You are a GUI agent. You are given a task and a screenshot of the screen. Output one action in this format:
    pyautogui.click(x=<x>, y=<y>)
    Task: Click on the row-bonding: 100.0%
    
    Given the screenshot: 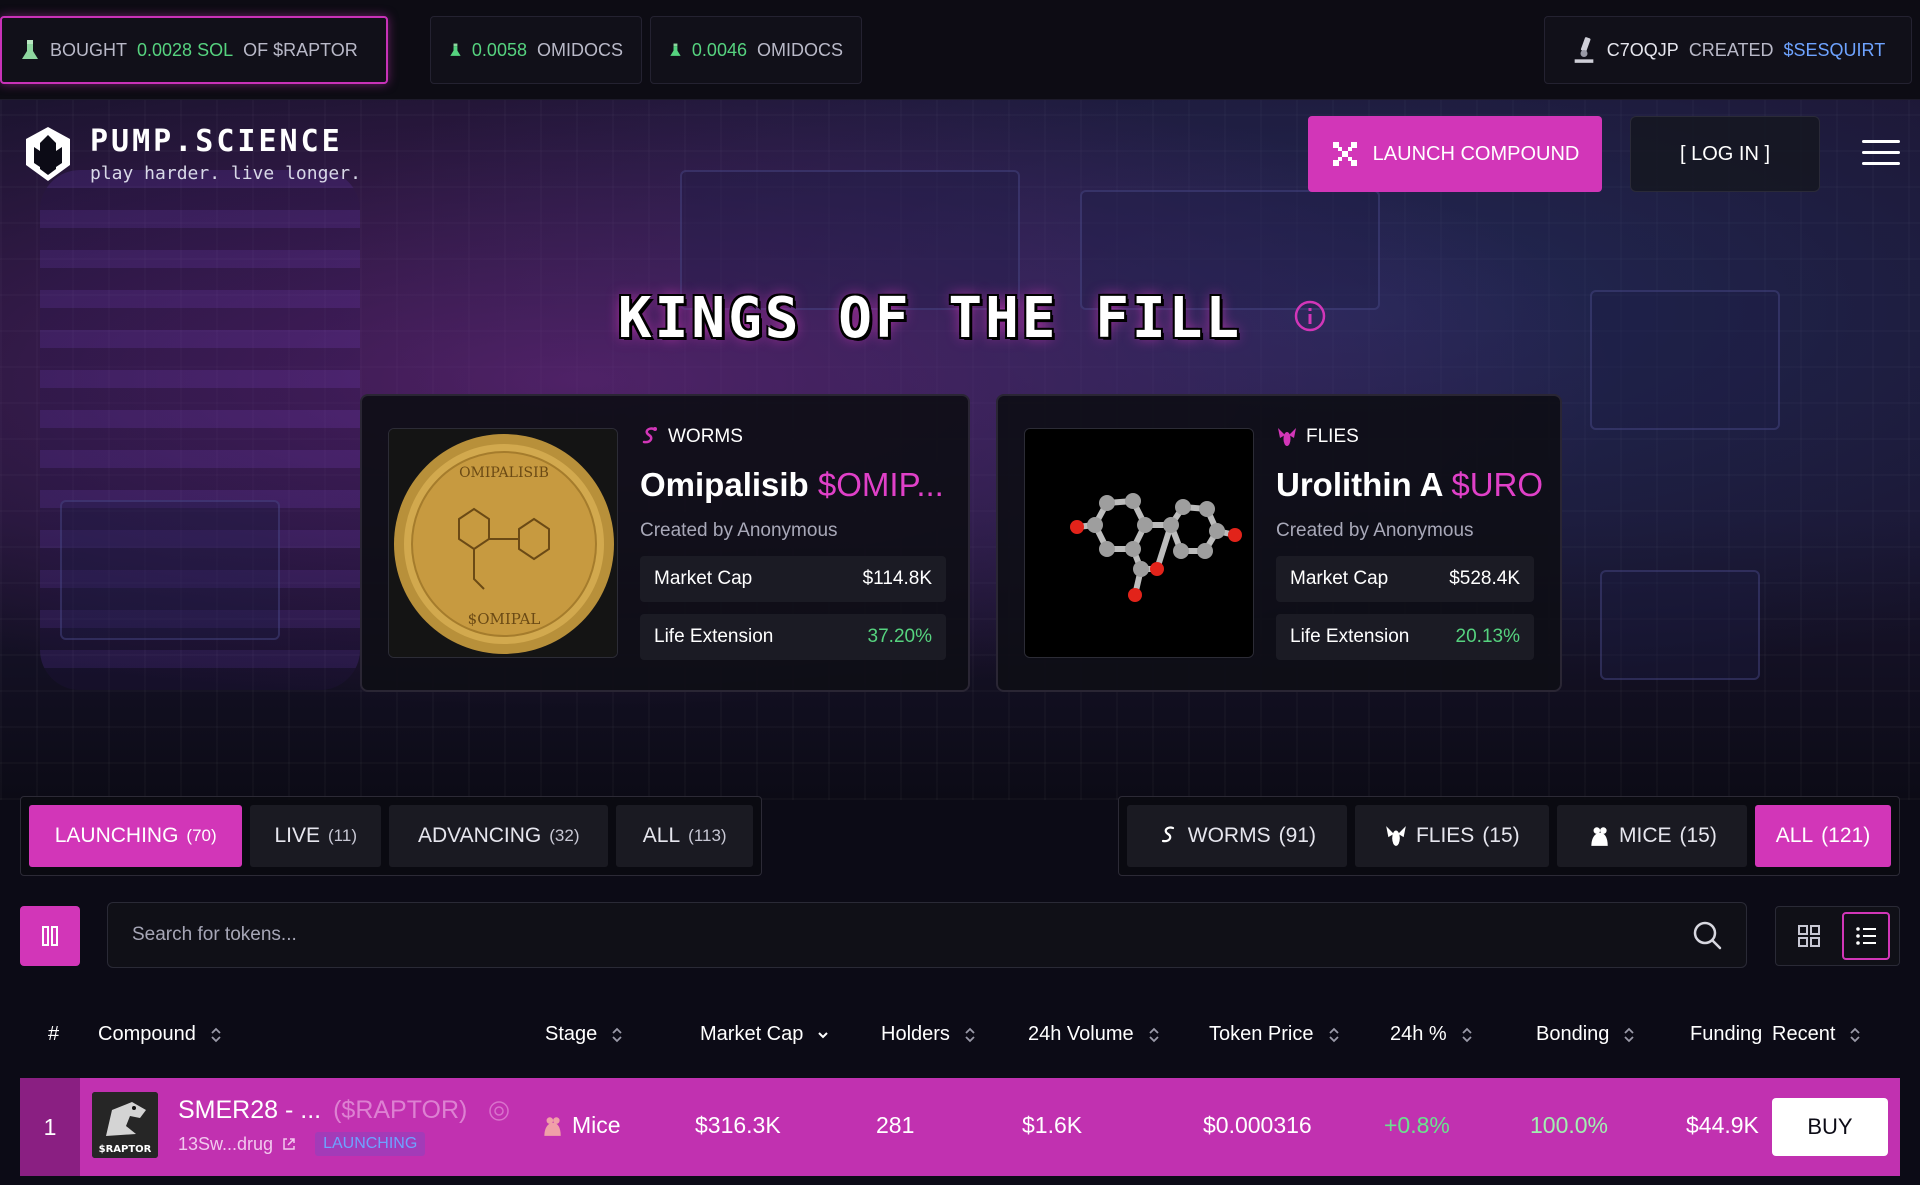 What is the action you would take?
    pyautogui.click(x=1569, y=1125)
    